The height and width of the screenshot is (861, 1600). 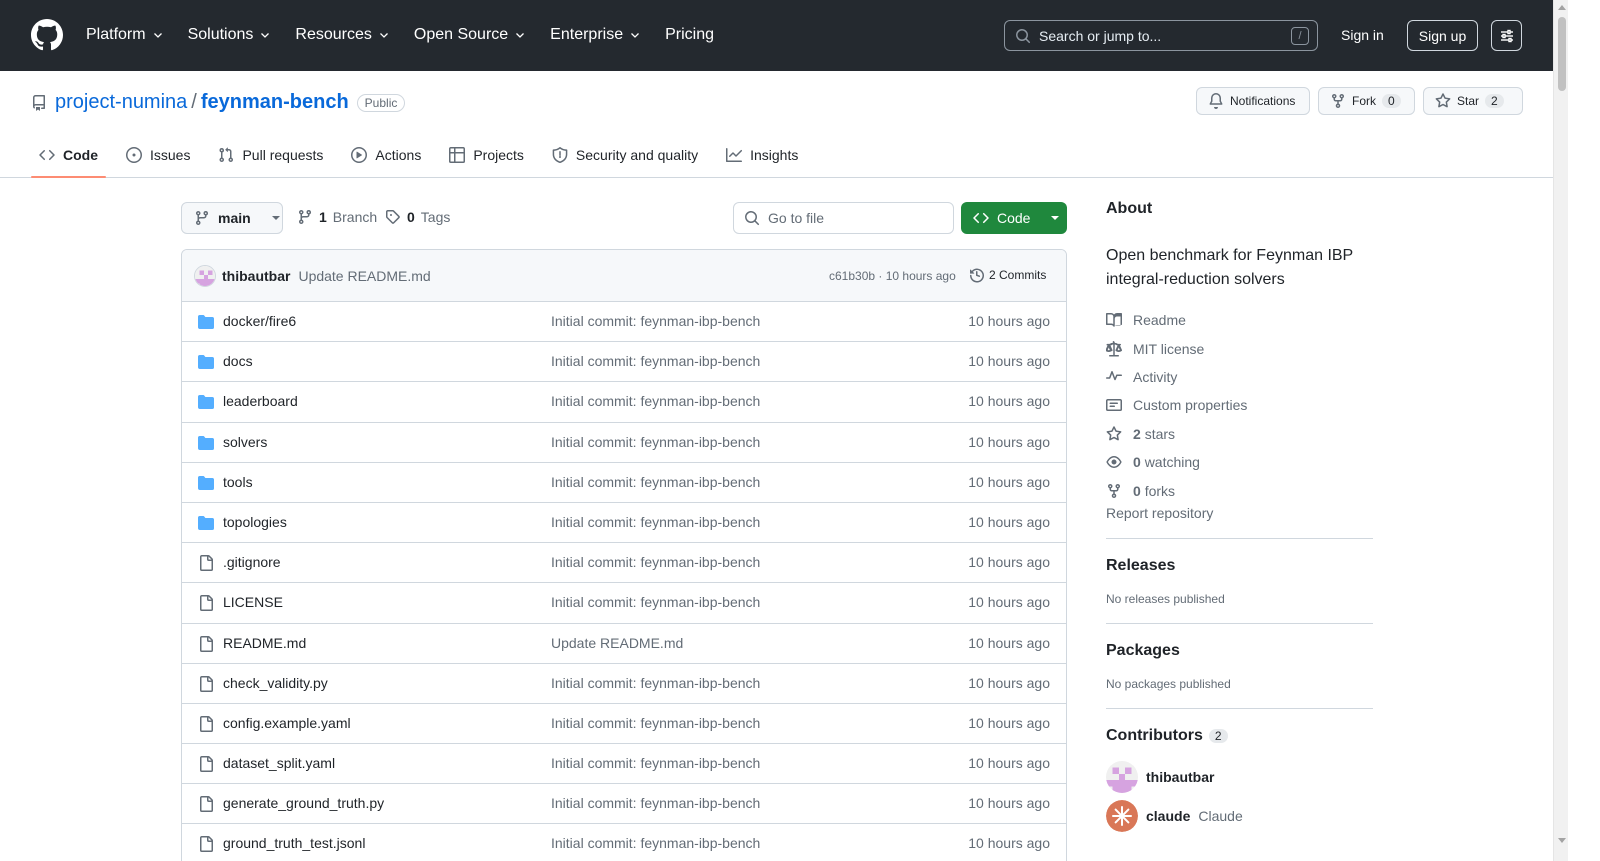 What do you see at coordinates (294, 843) in the screenshot?
I see `file-name-link: ground_truth_test.jsonl` at bounding box center [294, 843].